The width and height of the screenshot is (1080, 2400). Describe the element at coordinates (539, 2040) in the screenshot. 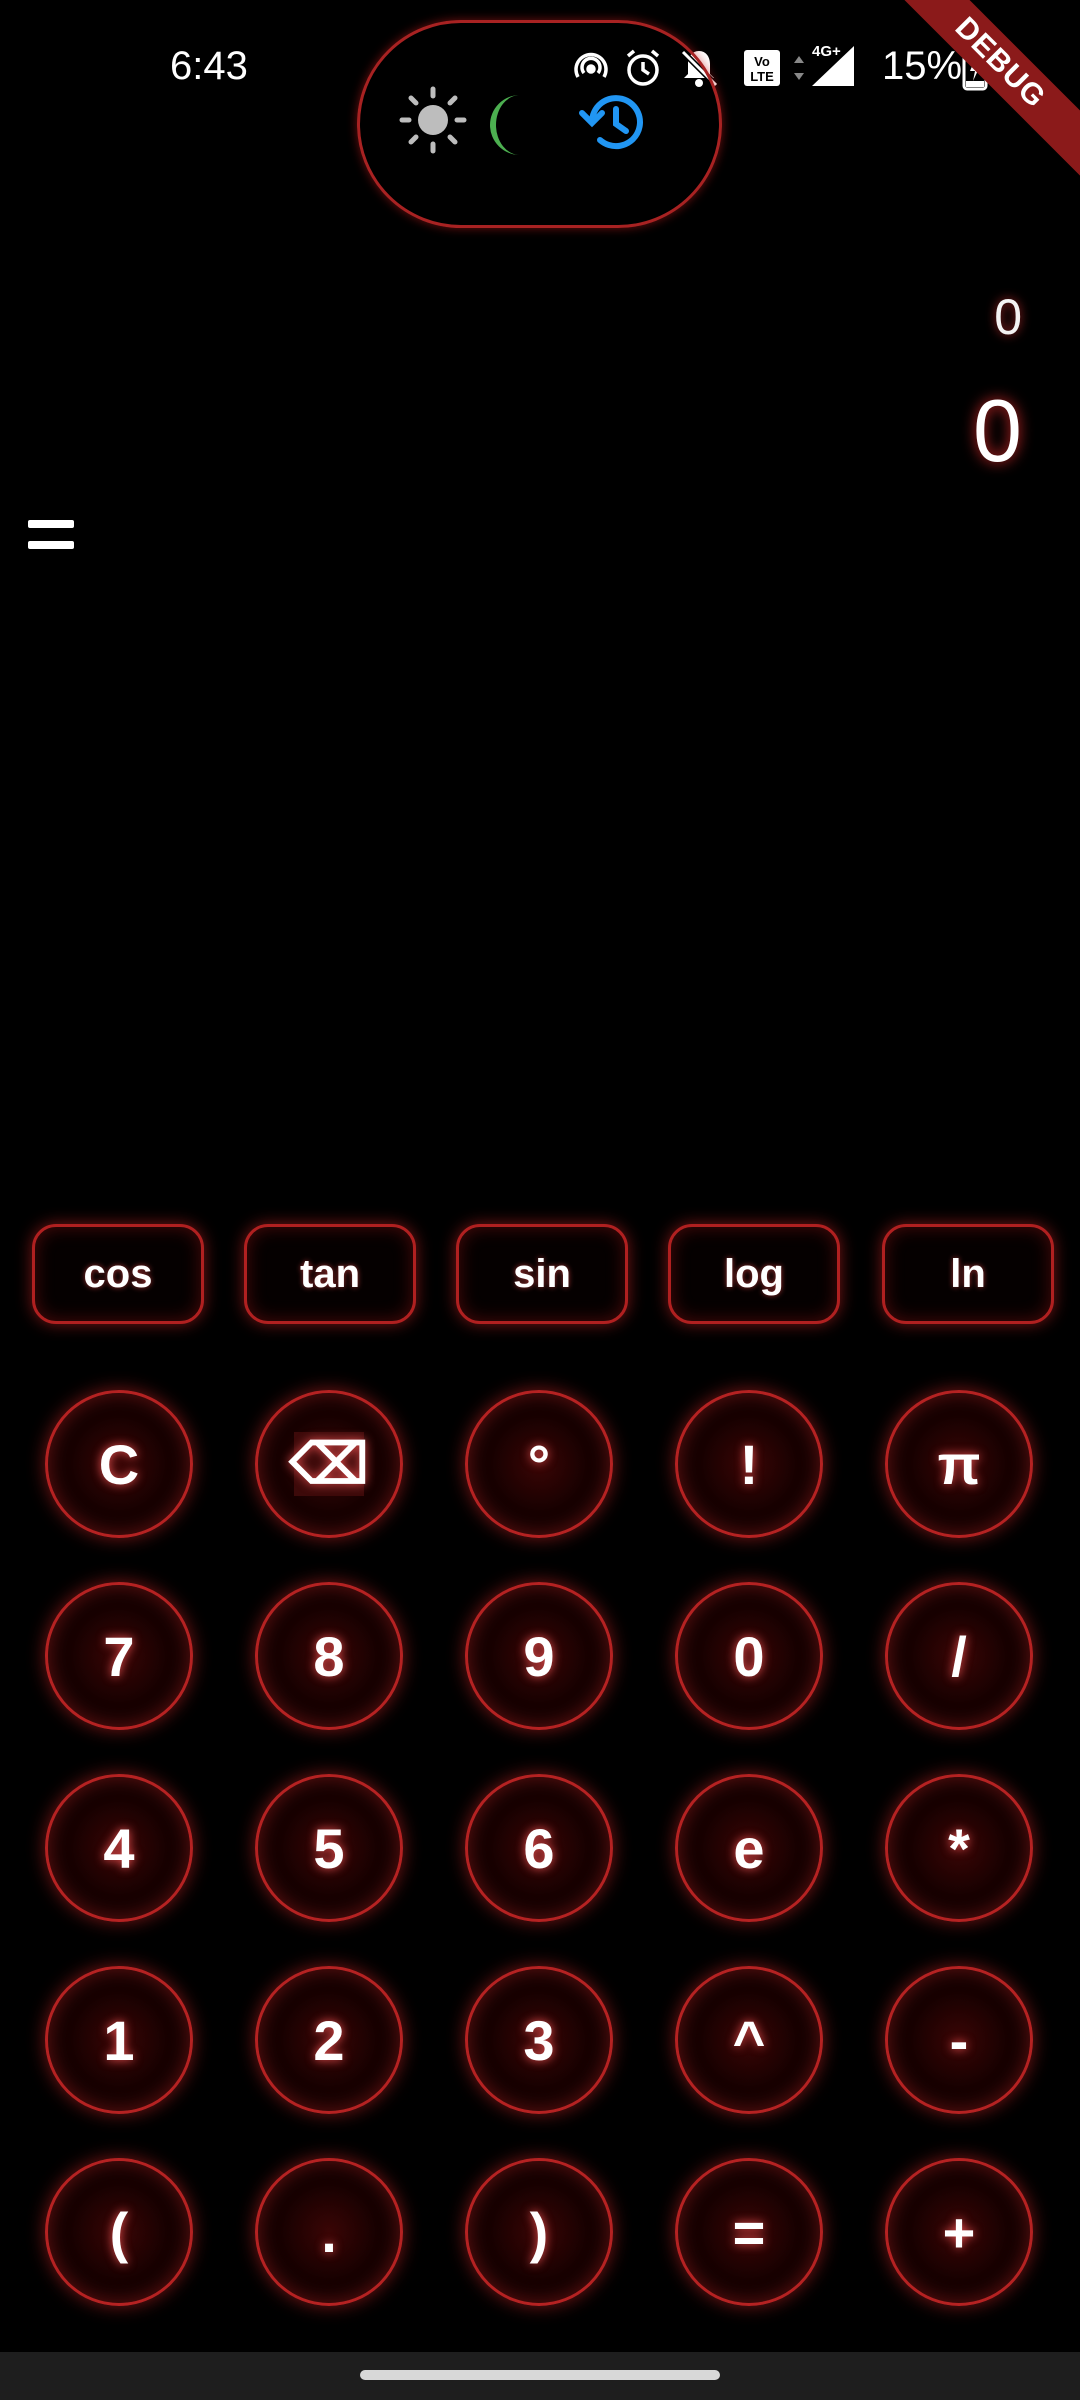

I see `digit-3-button: 3` at that location.